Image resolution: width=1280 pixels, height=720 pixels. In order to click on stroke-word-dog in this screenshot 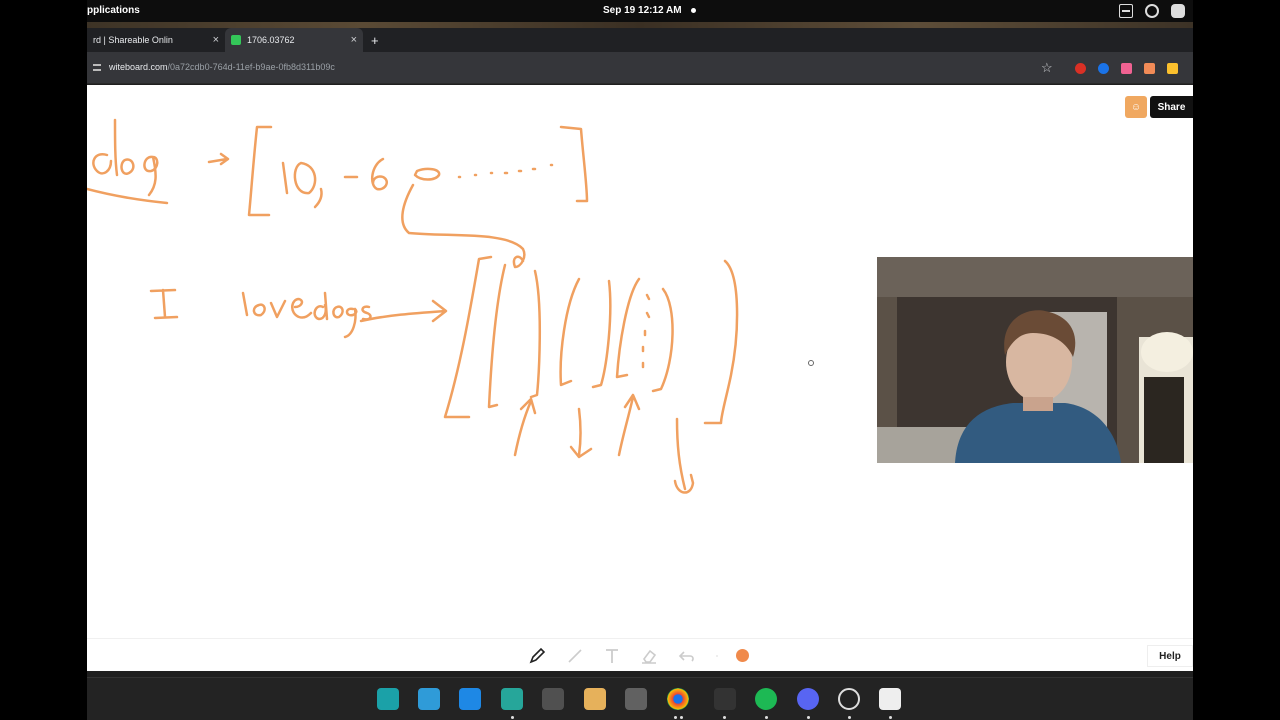, I will do `click(128, 161)`.